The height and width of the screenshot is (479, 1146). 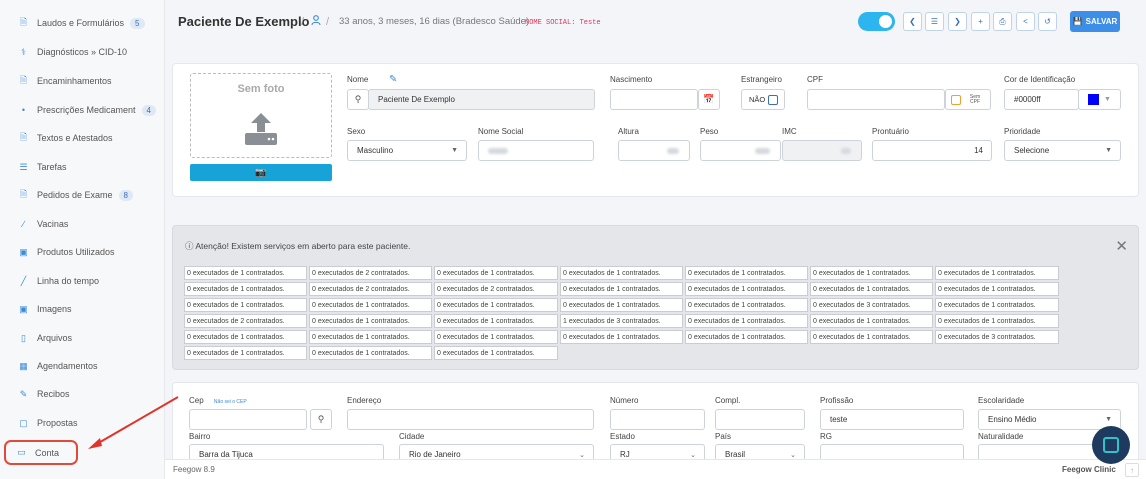 I want to click on endereco-field, so click(x=470, y=419).